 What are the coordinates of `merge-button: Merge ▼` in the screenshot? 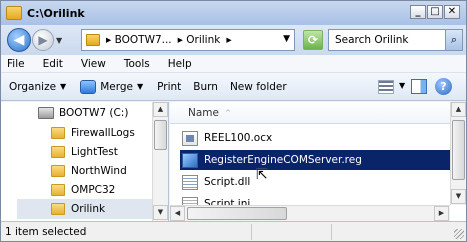 It's located at (112, 86).